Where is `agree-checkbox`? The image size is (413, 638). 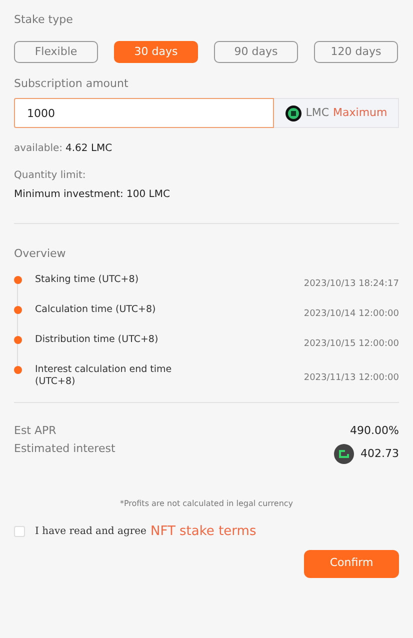
agree-checkbox is located at coordinates (19, 532).